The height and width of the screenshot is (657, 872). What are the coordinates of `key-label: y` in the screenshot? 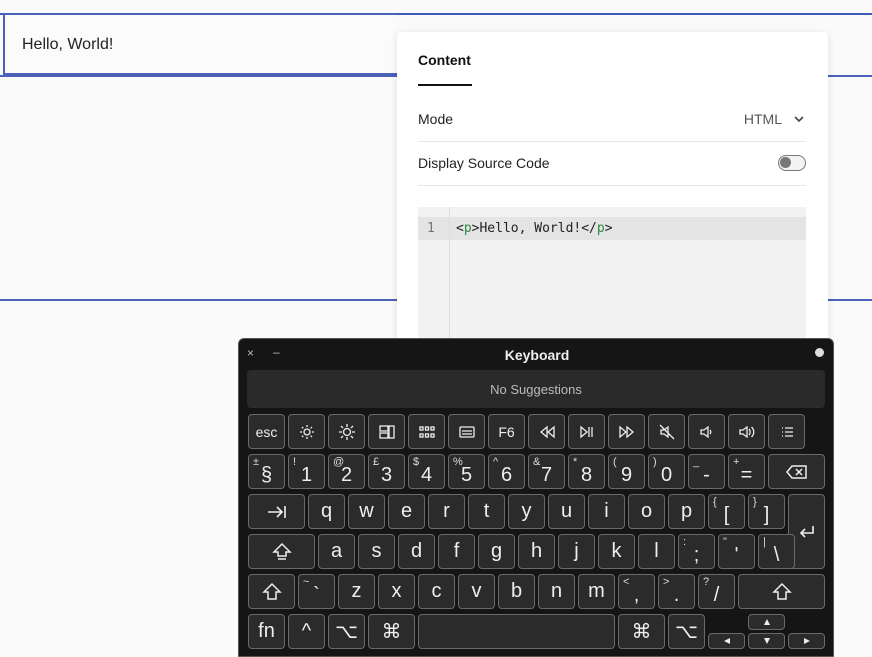 It's located at (526, 511).